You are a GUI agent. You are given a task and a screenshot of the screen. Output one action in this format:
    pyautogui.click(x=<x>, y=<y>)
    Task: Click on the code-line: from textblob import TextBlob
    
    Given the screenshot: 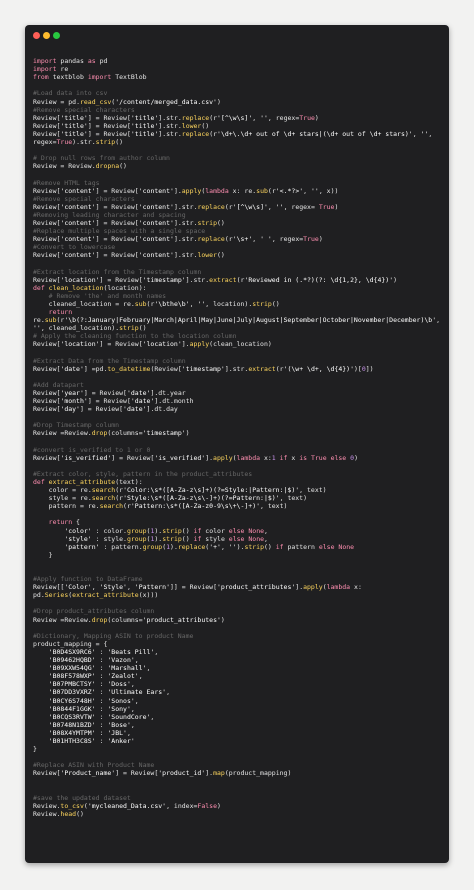 What is the action you would take?
    pyautogui.click(x=90, y=77)
    